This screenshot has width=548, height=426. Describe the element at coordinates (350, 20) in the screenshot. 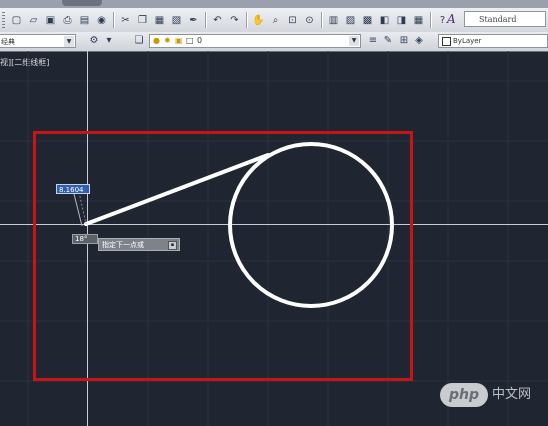

I see `design-center-icon: ▨` at that location.